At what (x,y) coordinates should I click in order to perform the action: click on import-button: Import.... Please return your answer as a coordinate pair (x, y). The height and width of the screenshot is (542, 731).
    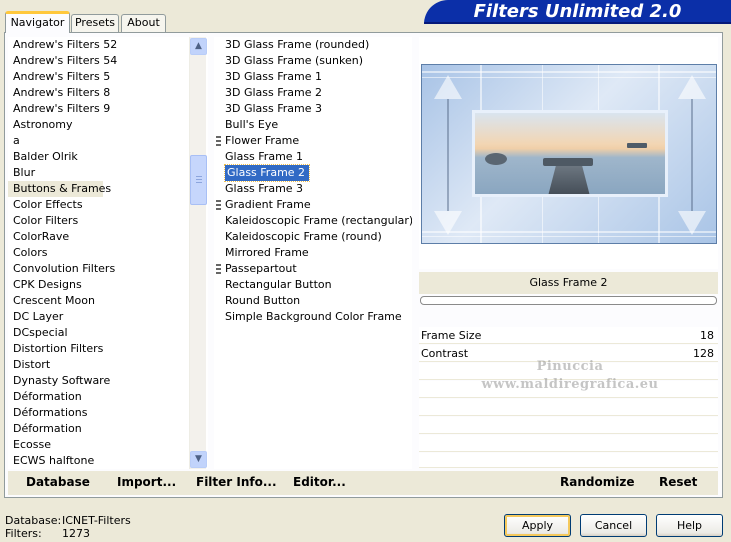
    Looking at the image, I should click on (146, 482).